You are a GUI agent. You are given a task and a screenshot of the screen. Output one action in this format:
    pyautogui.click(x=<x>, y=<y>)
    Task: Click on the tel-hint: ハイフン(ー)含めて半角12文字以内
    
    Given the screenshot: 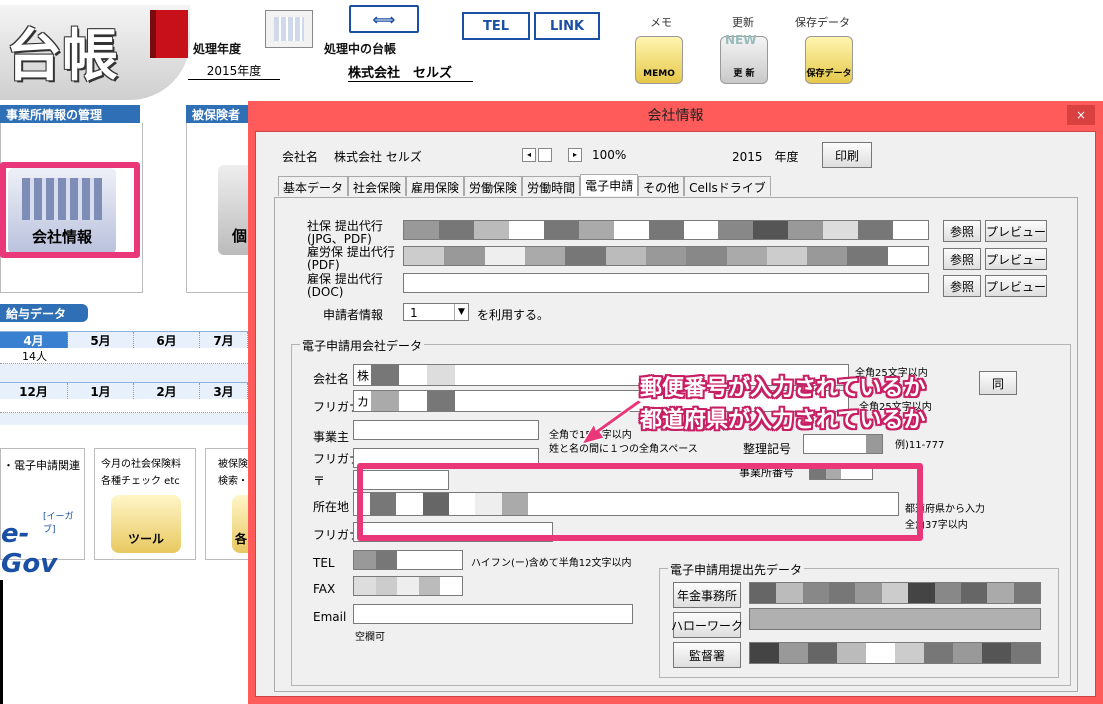 What is the action you would take?
    pyautogui.click(x=551, y=563)
    